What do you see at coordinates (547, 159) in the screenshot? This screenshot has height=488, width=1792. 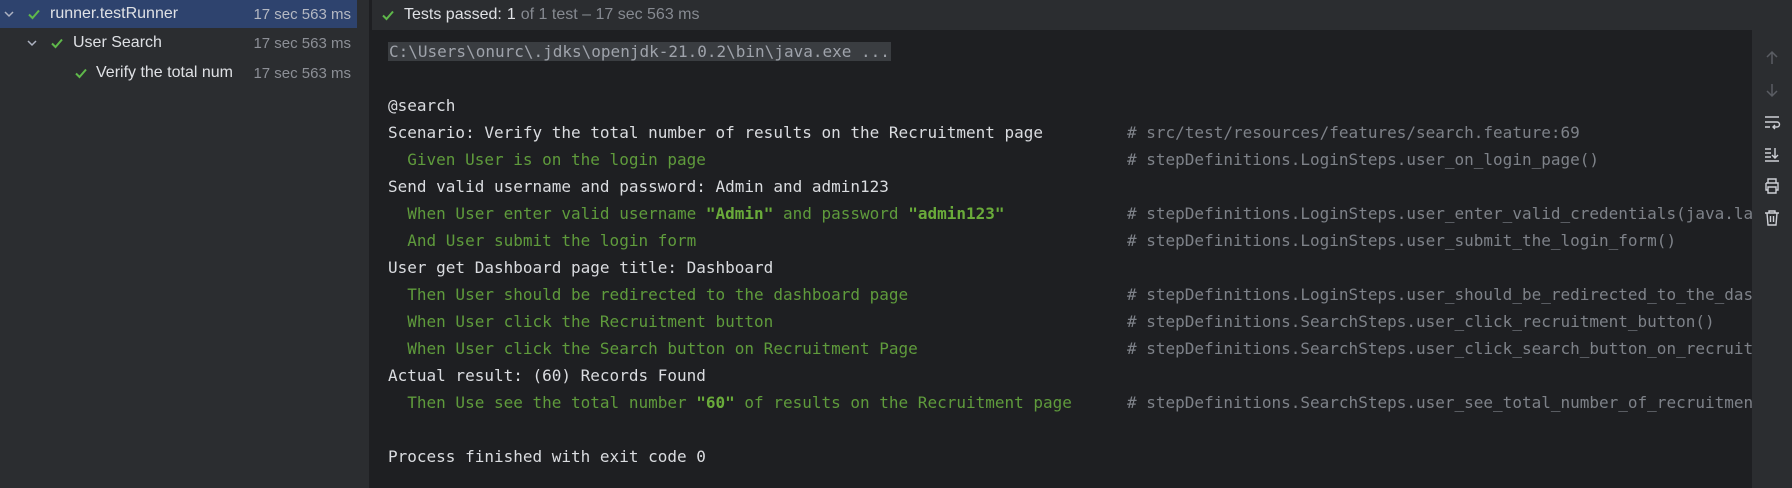 I see `console-line: Given User is on the login page` at bounding box center [547, 159].